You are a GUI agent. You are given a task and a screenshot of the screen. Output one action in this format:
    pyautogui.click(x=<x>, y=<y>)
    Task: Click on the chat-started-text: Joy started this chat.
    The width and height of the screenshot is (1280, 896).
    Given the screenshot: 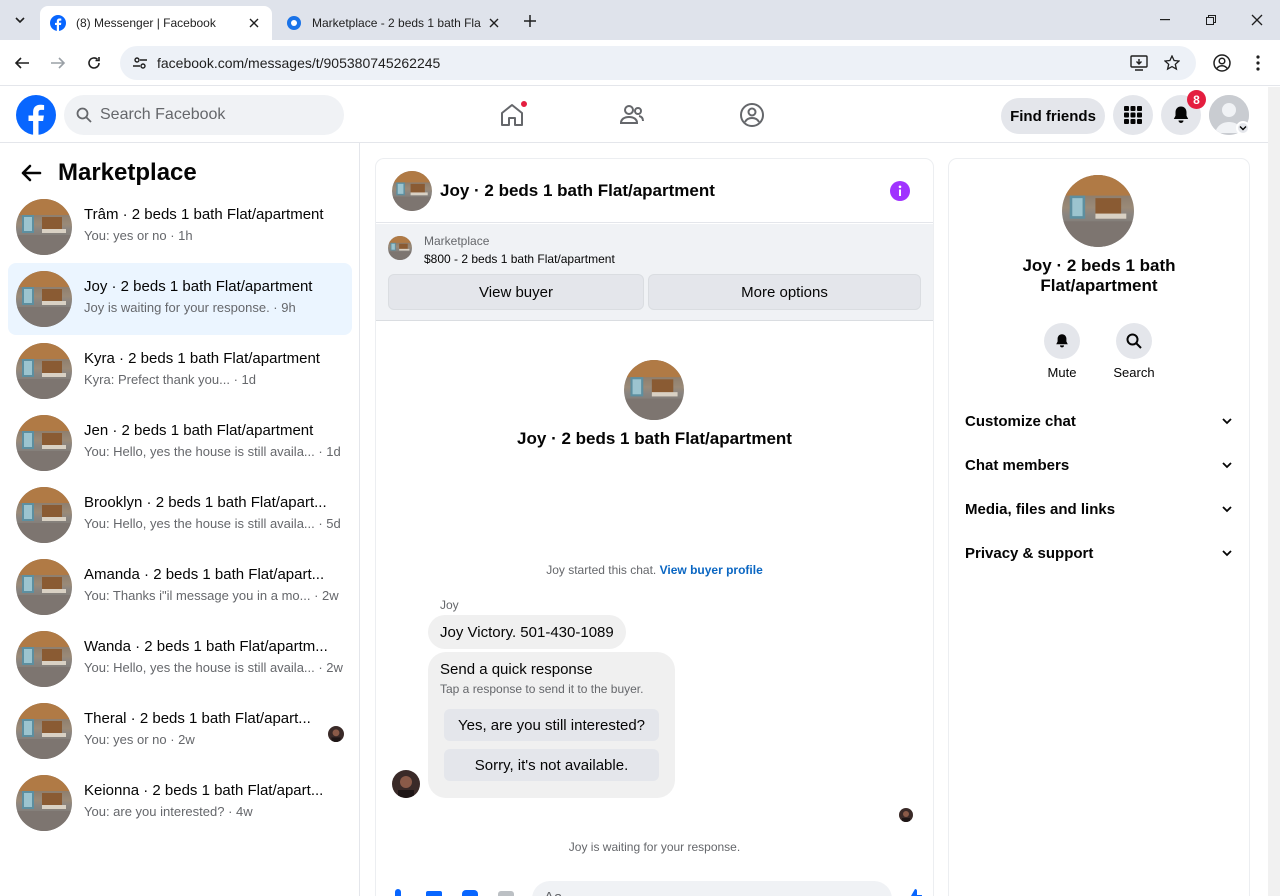 What is the action you would take?
    pyautogui.click(x=601, y=570)
    